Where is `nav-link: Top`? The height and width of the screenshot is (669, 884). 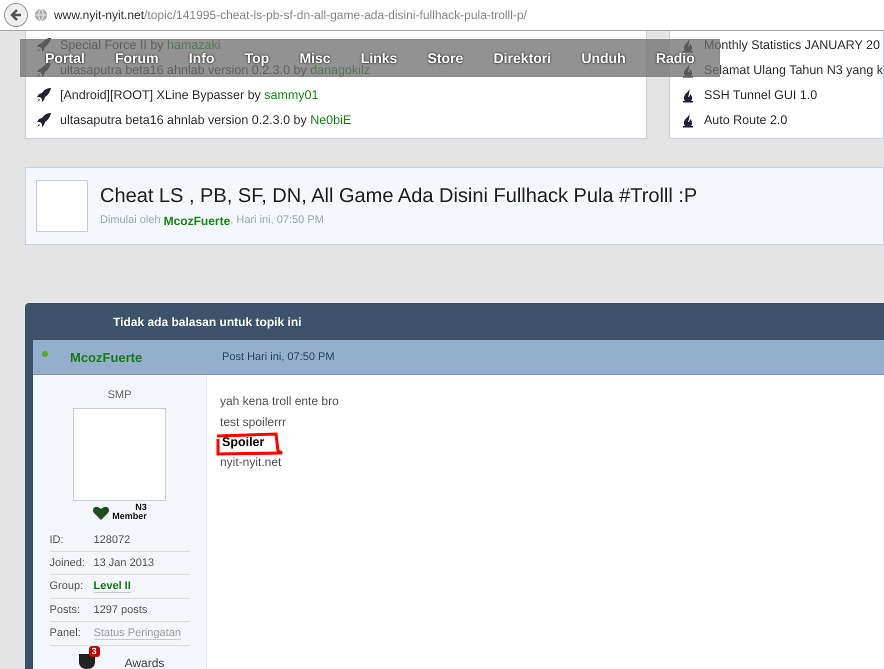 nav-link: Top is located at coordinates (257, 58).